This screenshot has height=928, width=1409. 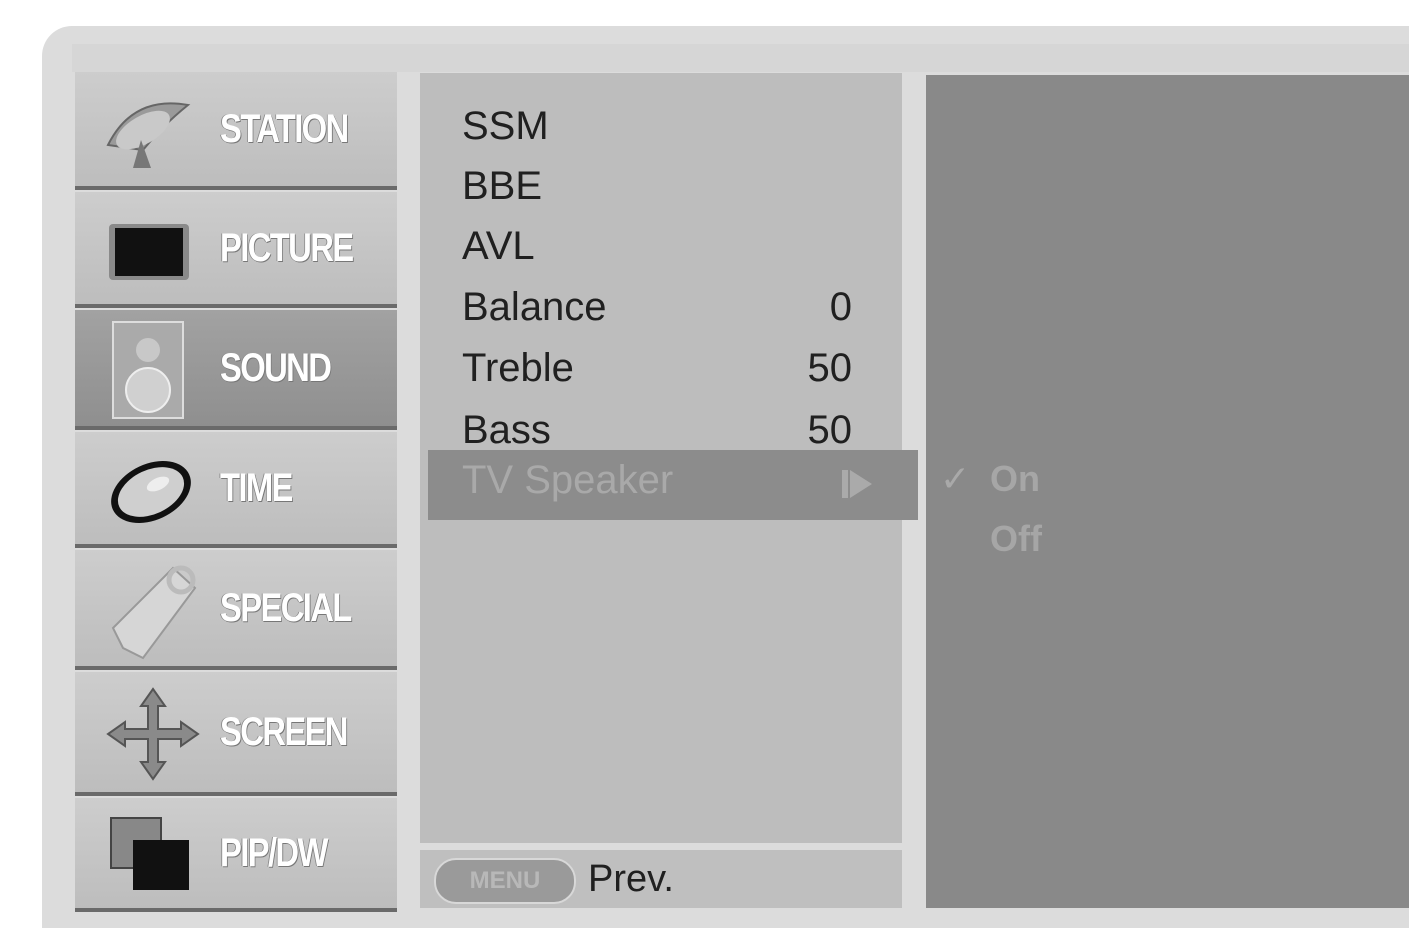 What do you see at coordinates (657, 186) in the screenshot?
I see `menu-item-bbe: BBE` at bounding box center [657, 186].